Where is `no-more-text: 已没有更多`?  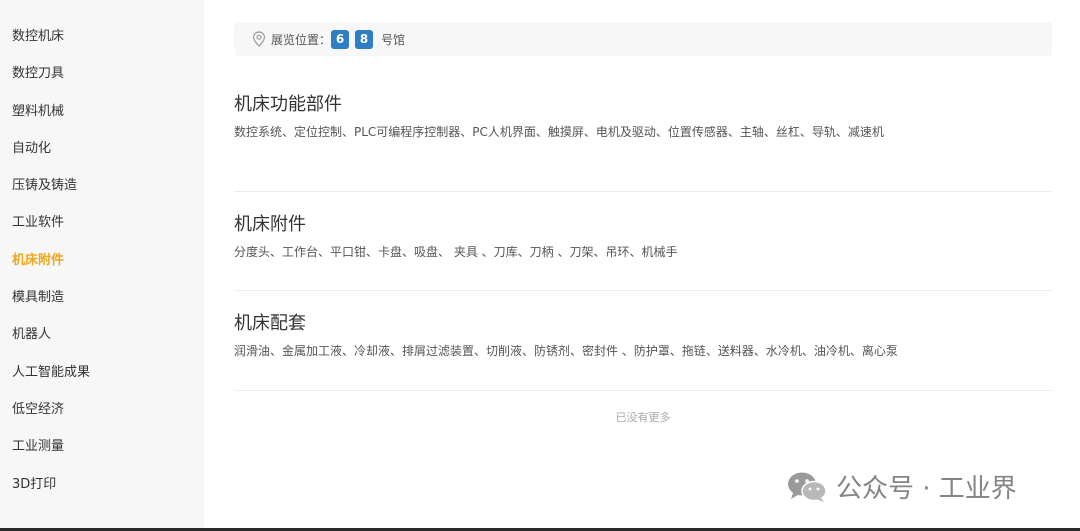
no-more-text: 已没有更多 is located at coordinates (643, 417).